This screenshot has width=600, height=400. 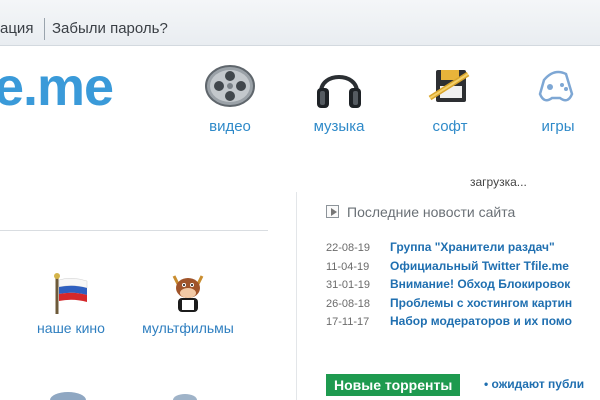 I want to click on news-heading: Последние новости сайта, so click(x=420, y=212).